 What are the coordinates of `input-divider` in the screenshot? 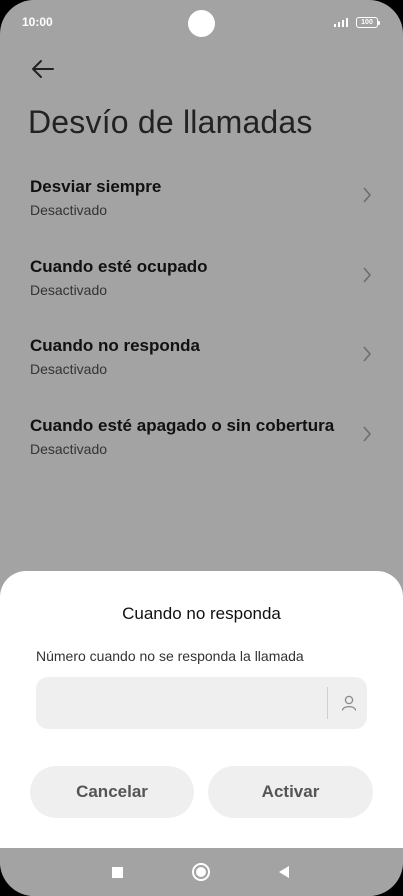 It's located at (327, 703).